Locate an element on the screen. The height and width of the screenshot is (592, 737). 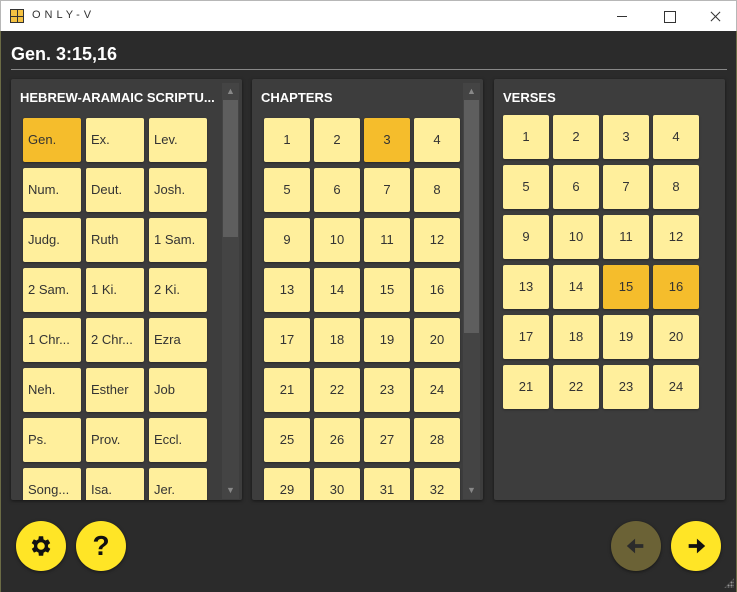
chapter-tile: 13 is located at coordinates (287, 290).